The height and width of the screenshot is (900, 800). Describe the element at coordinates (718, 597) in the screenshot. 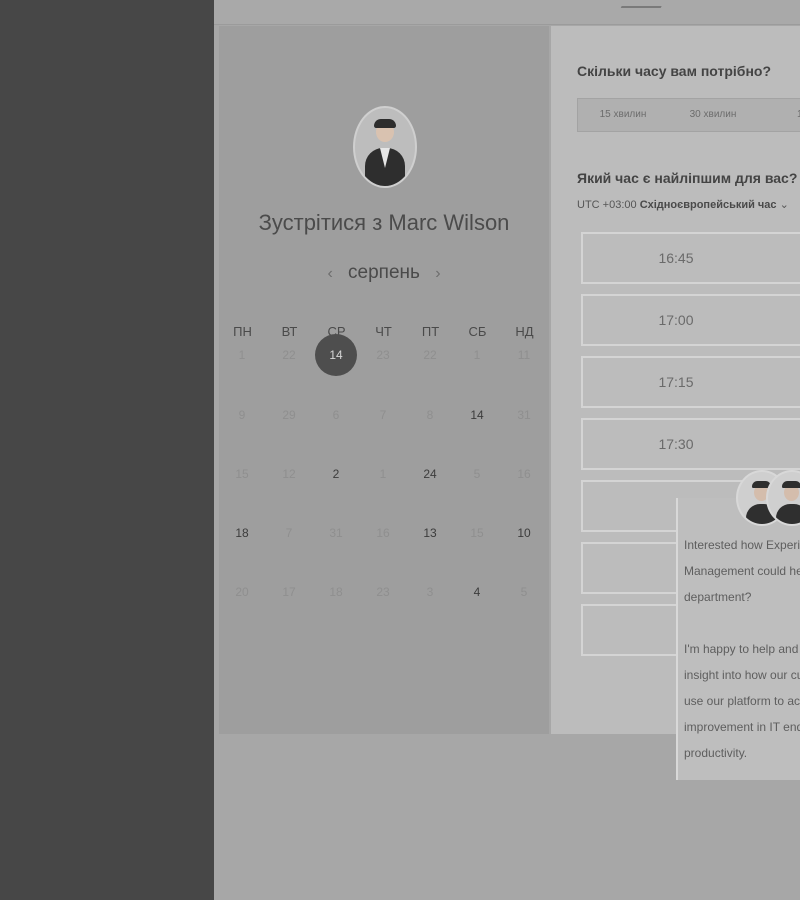

I see `chat-line: department?` at that location.